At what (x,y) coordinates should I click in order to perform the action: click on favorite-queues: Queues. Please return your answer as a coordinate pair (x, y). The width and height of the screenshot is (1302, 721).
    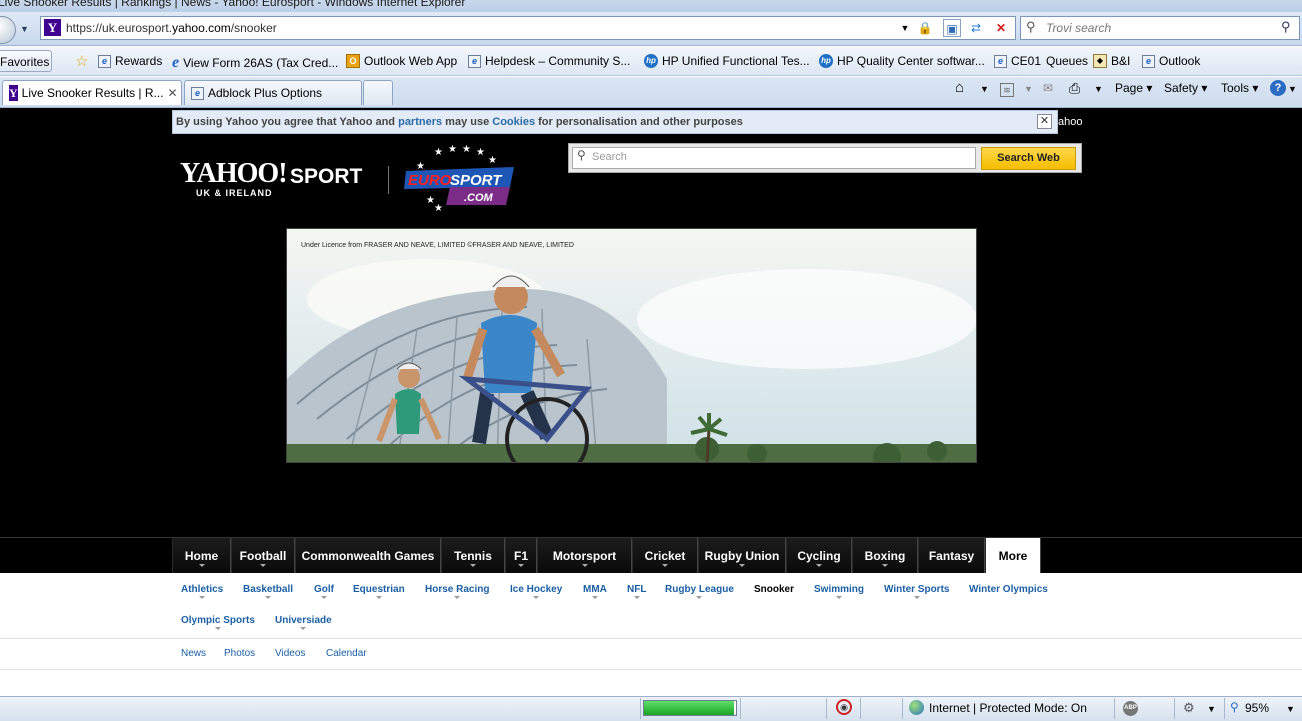
    Looking at the image, I should click on (1067, 61).